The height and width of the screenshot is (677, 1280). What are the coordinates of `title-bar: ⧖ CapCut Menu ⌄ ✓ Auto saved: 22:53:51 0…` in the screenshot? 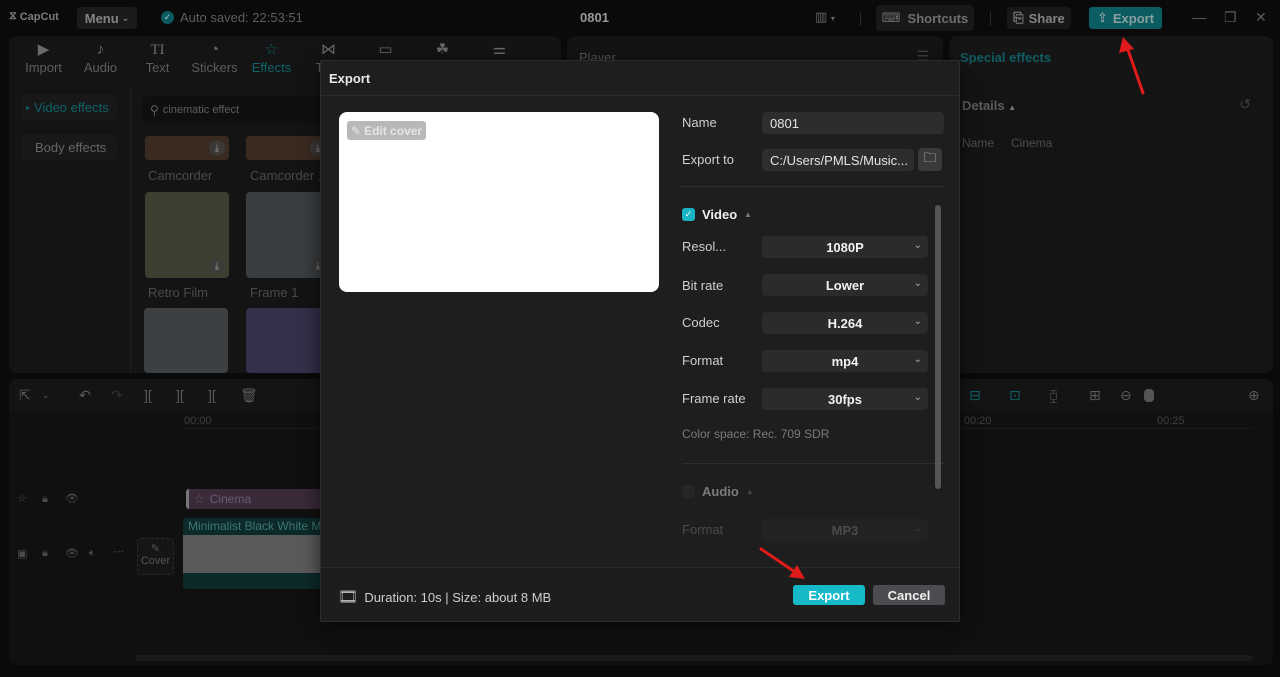 It's located at (640, 18).